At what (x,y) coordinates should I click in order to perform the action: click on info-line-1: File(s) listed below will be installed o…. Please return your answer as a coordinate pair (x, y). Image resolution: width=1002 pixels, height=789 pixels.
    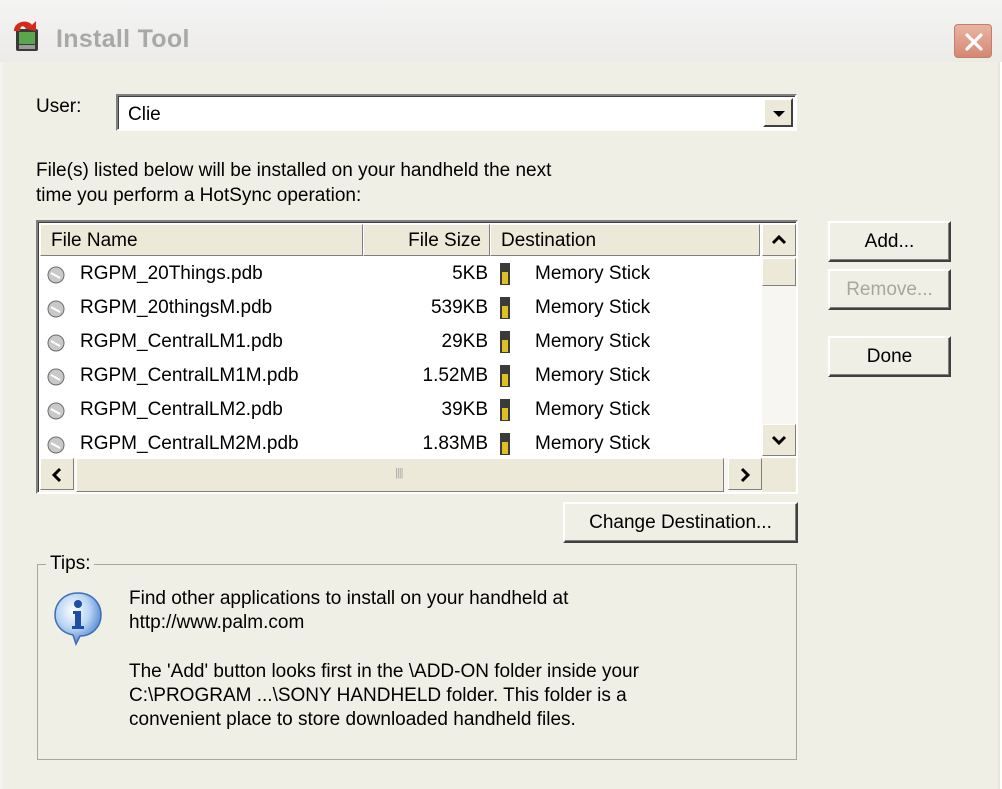
    Looking at the image, I should click on (294, 170).